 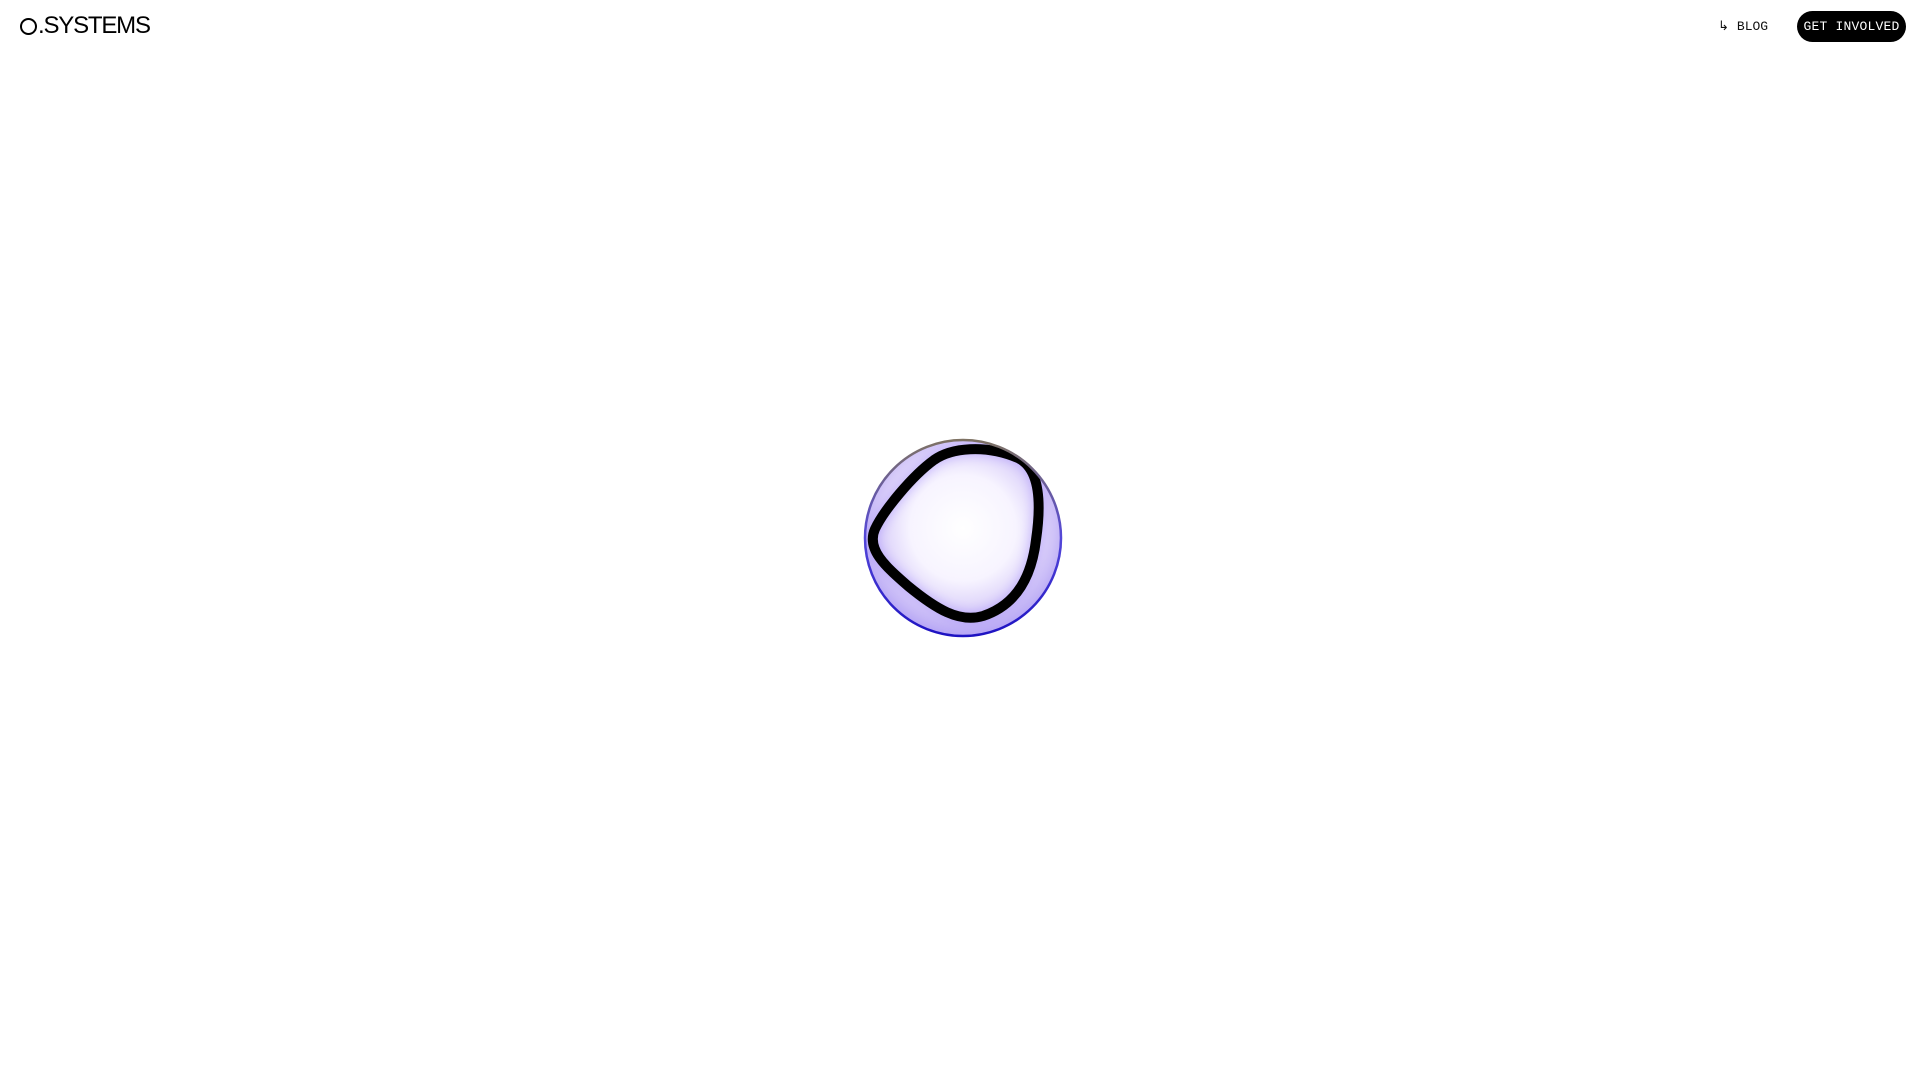 I want to click on logo-link: .SYSTEMS, so click(x=85, y=26).